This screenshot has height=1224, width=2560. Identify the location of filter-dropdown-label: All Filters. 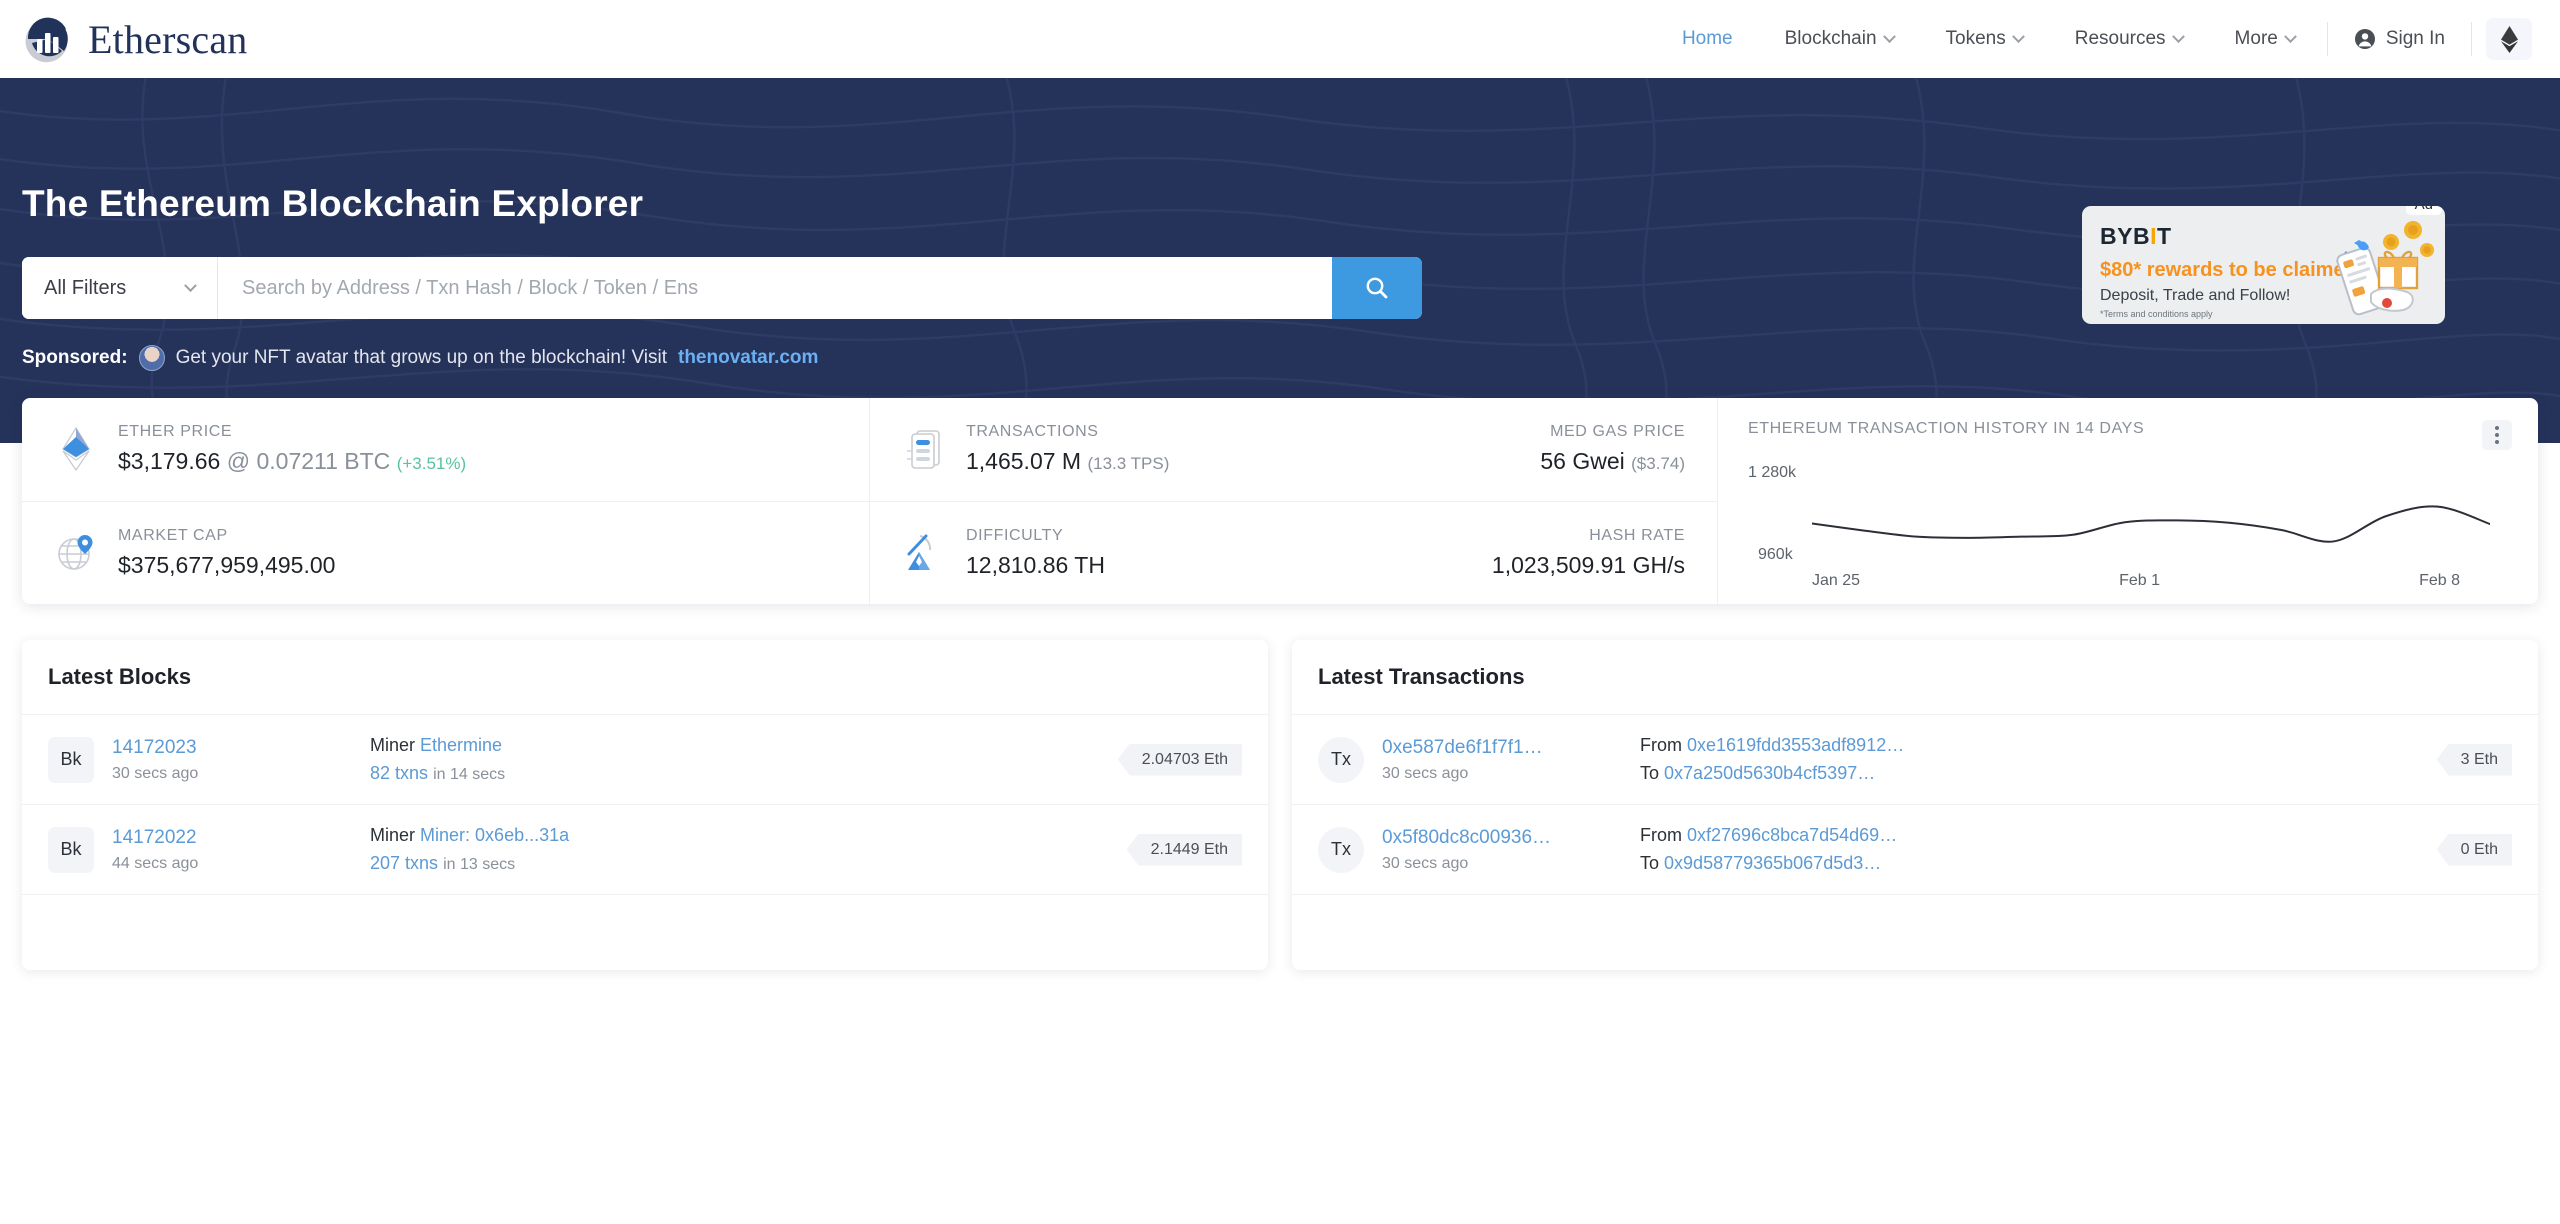
(85, 287).